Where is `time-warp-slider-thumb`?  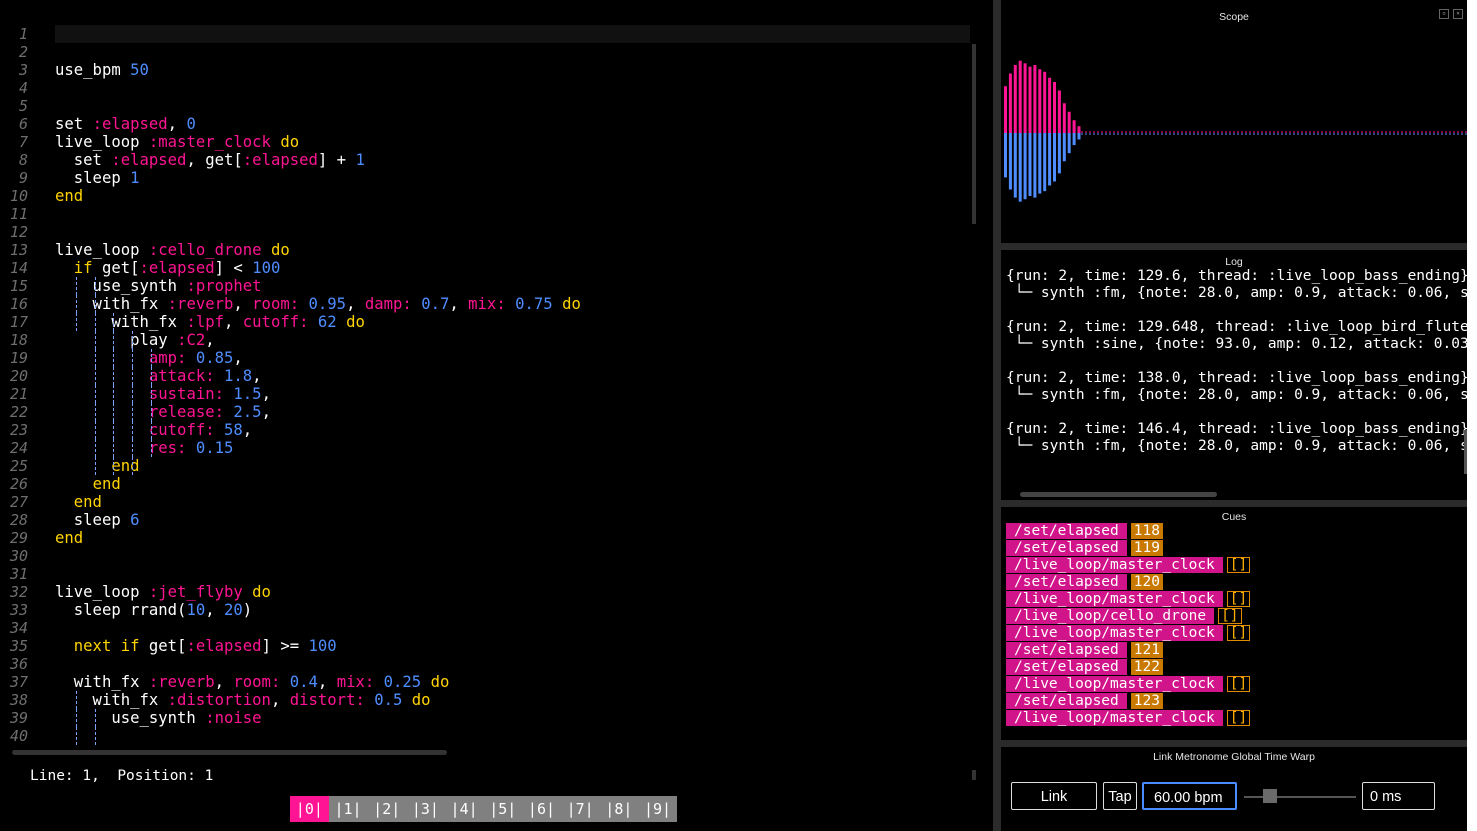
time-warp-slider-thumb is located at coordinates (1270, 796).